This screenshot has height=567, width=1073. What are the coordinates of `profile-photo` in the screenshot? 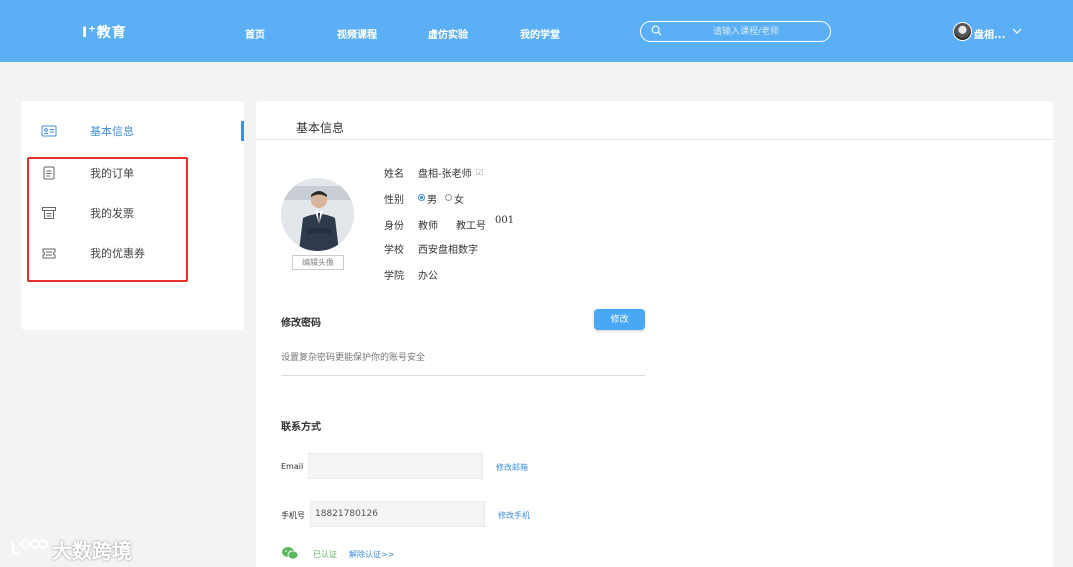 It's located at (317, 214).